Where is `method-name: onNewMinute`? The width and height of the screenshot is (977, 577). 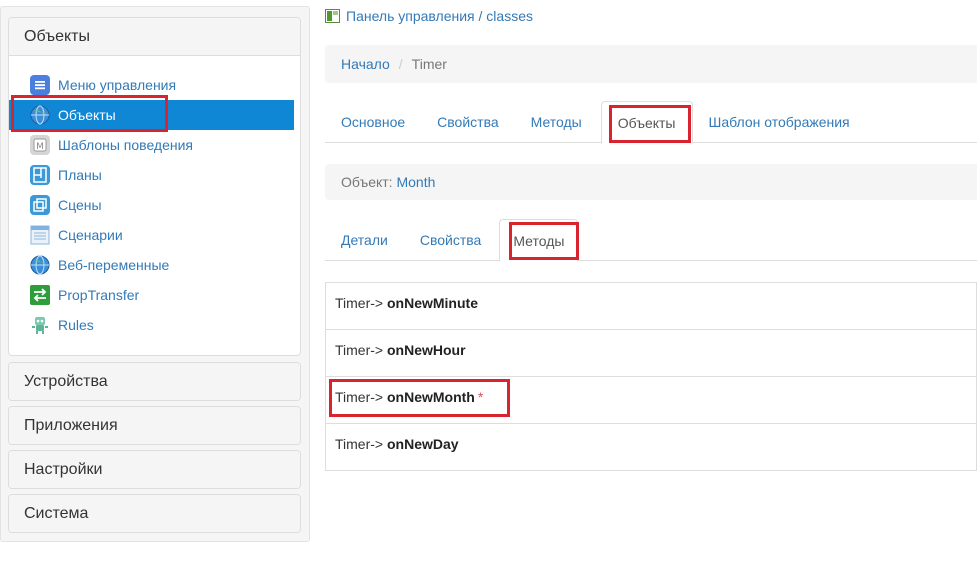
method-name: onNewMinute is located at coordinates (432, 303).